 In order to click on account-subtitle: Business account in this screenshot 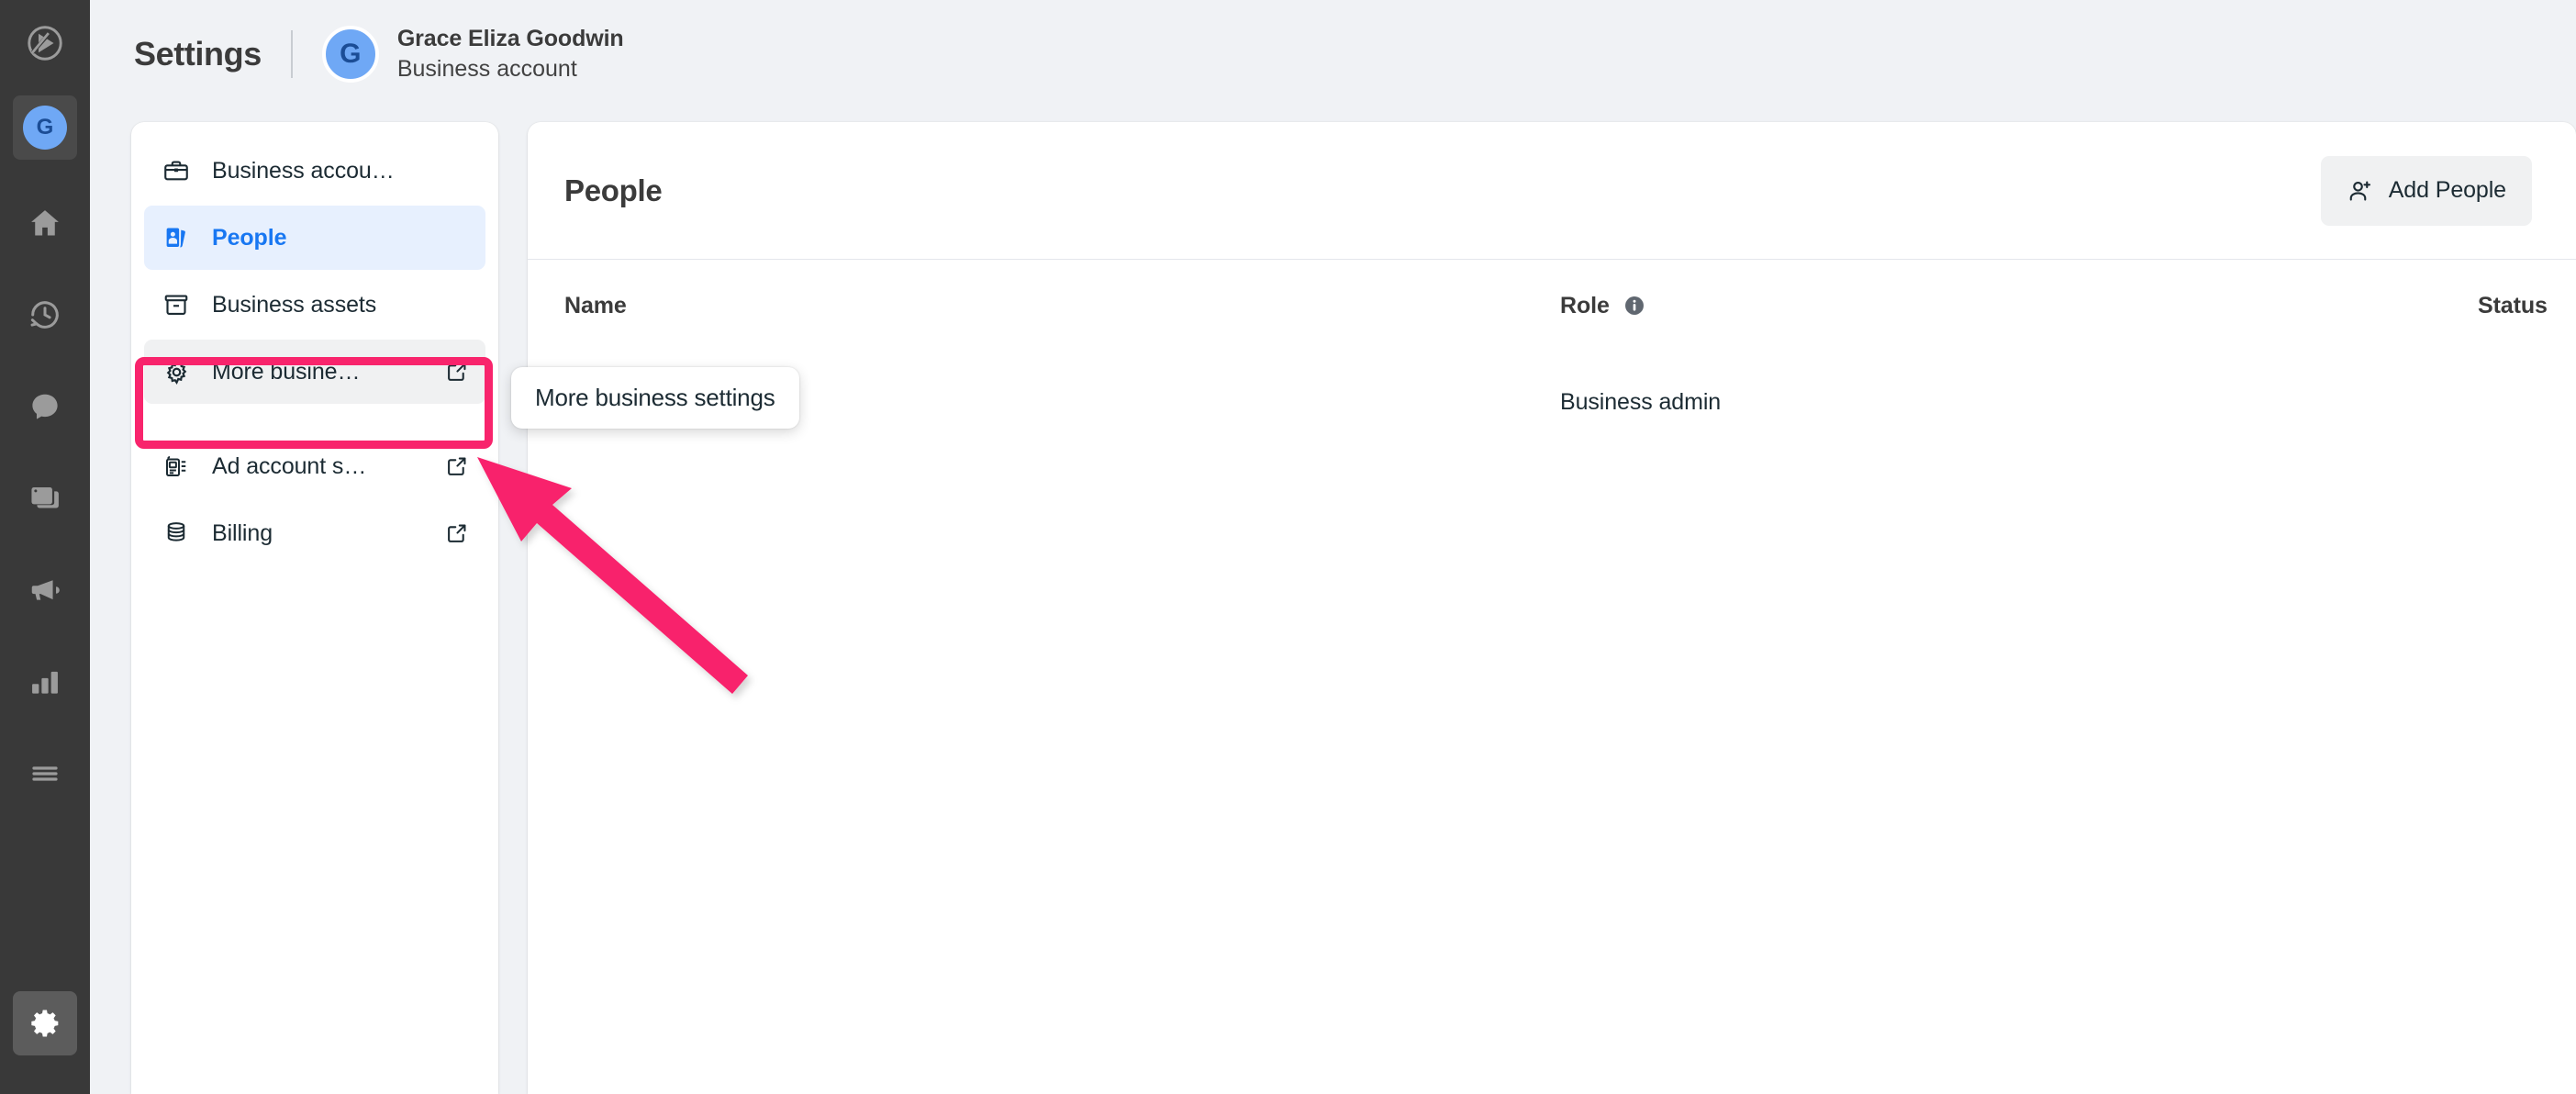, I will do `click(486, 68)`.